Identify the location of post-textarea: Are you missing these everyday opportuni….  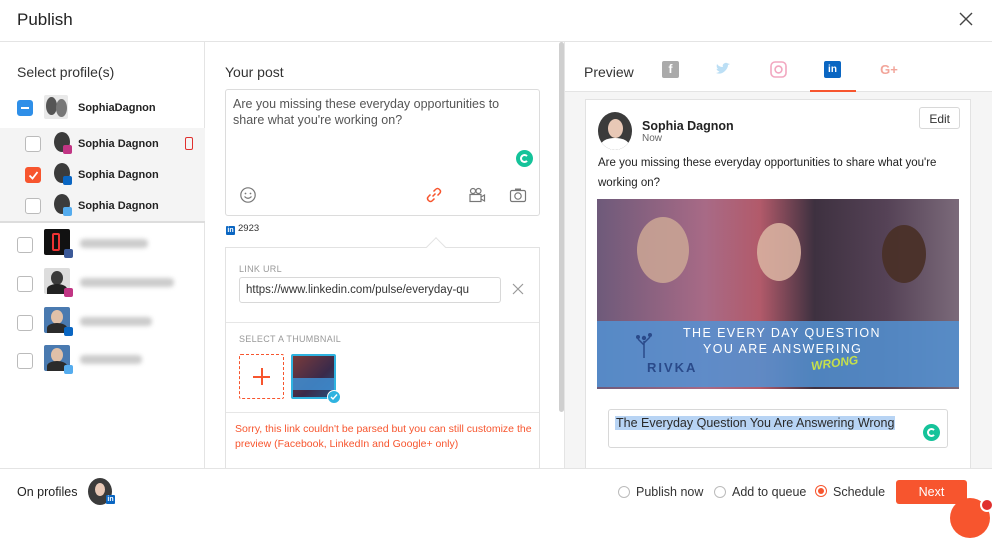
(382, 152).